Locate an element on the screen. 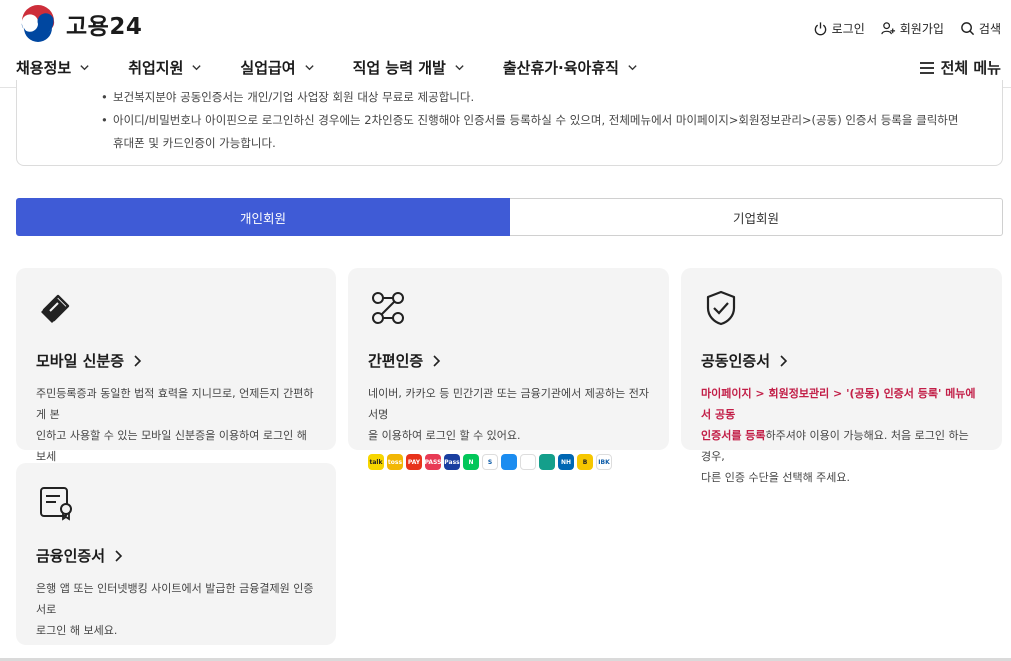 This screenshot has width=1011, height=661. search-icon is located at coordinates (968, 29).